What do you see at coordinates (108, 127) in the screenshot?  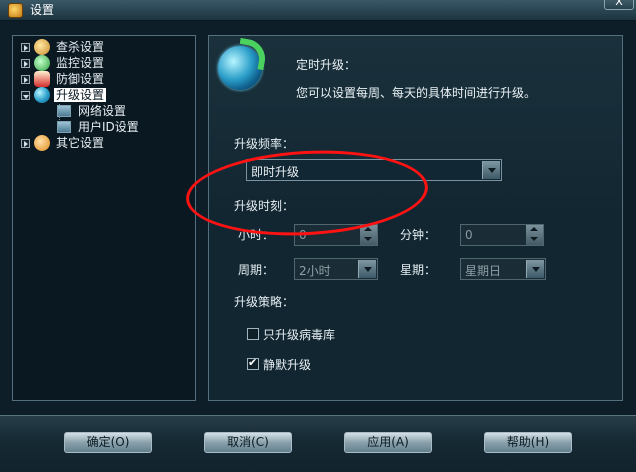 I see `tree-item-label: 用户ID设置` at bounding box center [108, 127].